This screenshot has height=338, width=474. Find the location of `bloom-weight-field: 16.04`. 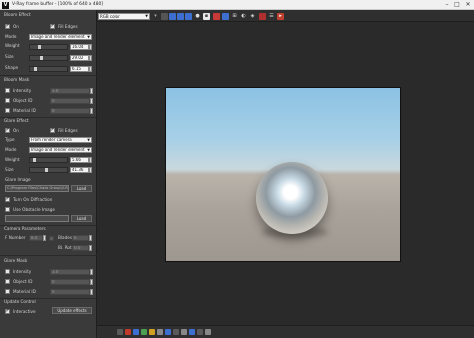

bloom-weight-field: 16.04 is located at coordinates (79, 47).